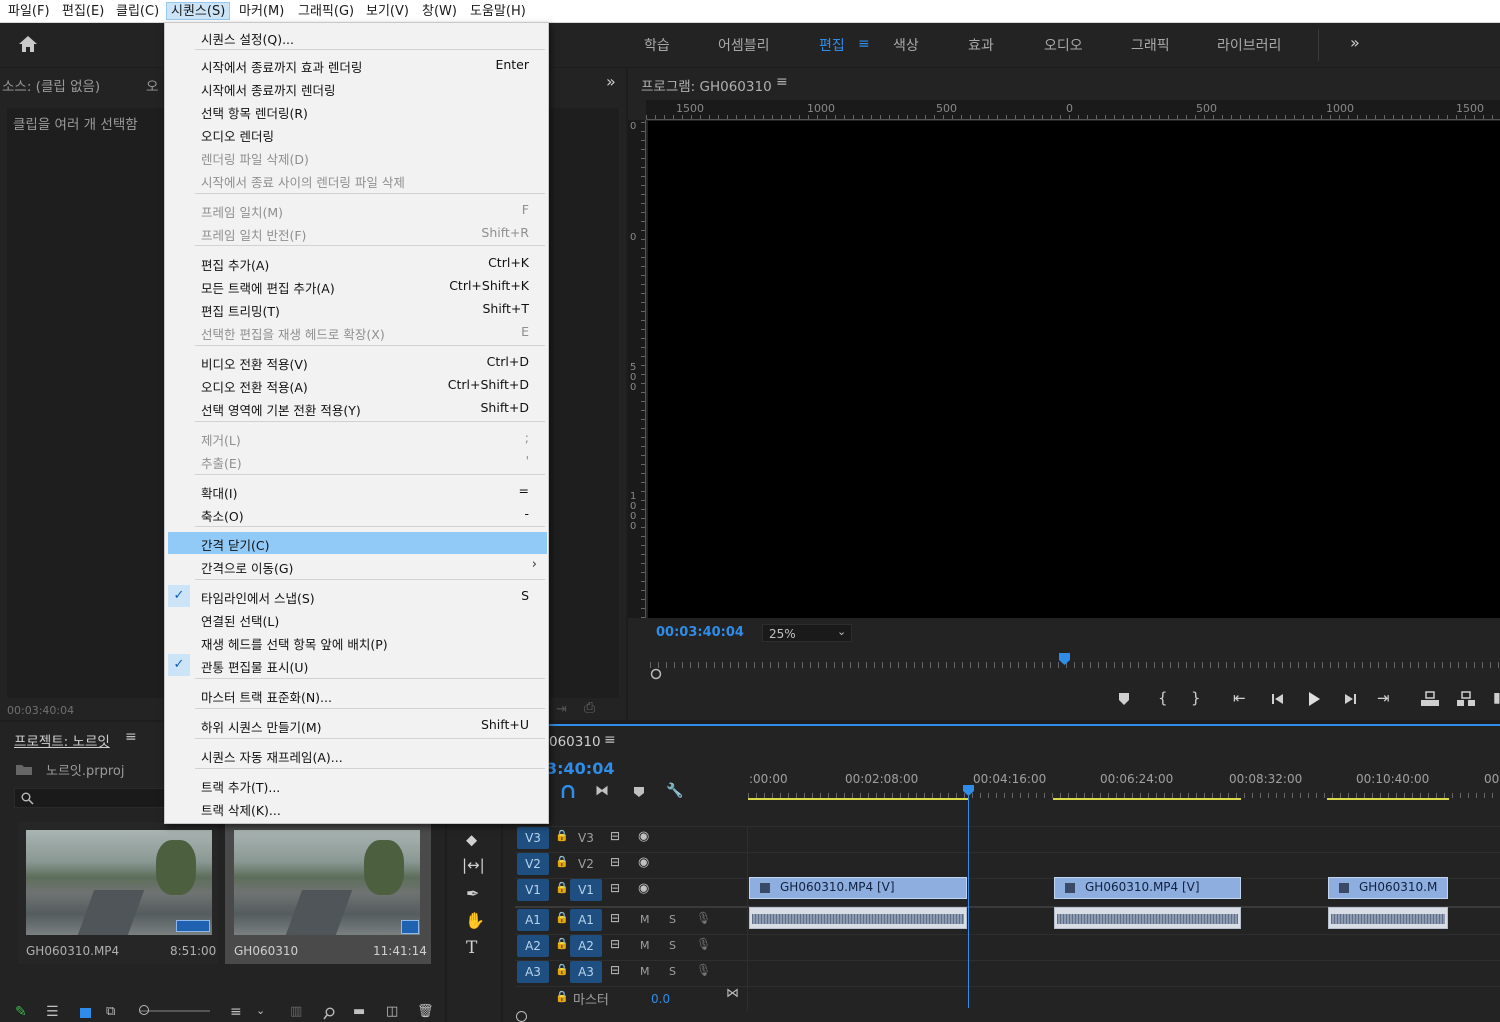 The height and width of the screenshot is (1022, 1500). Describe the element at coordinates (1430, 699) in the screenshot. I see `lift-icon` at that location.